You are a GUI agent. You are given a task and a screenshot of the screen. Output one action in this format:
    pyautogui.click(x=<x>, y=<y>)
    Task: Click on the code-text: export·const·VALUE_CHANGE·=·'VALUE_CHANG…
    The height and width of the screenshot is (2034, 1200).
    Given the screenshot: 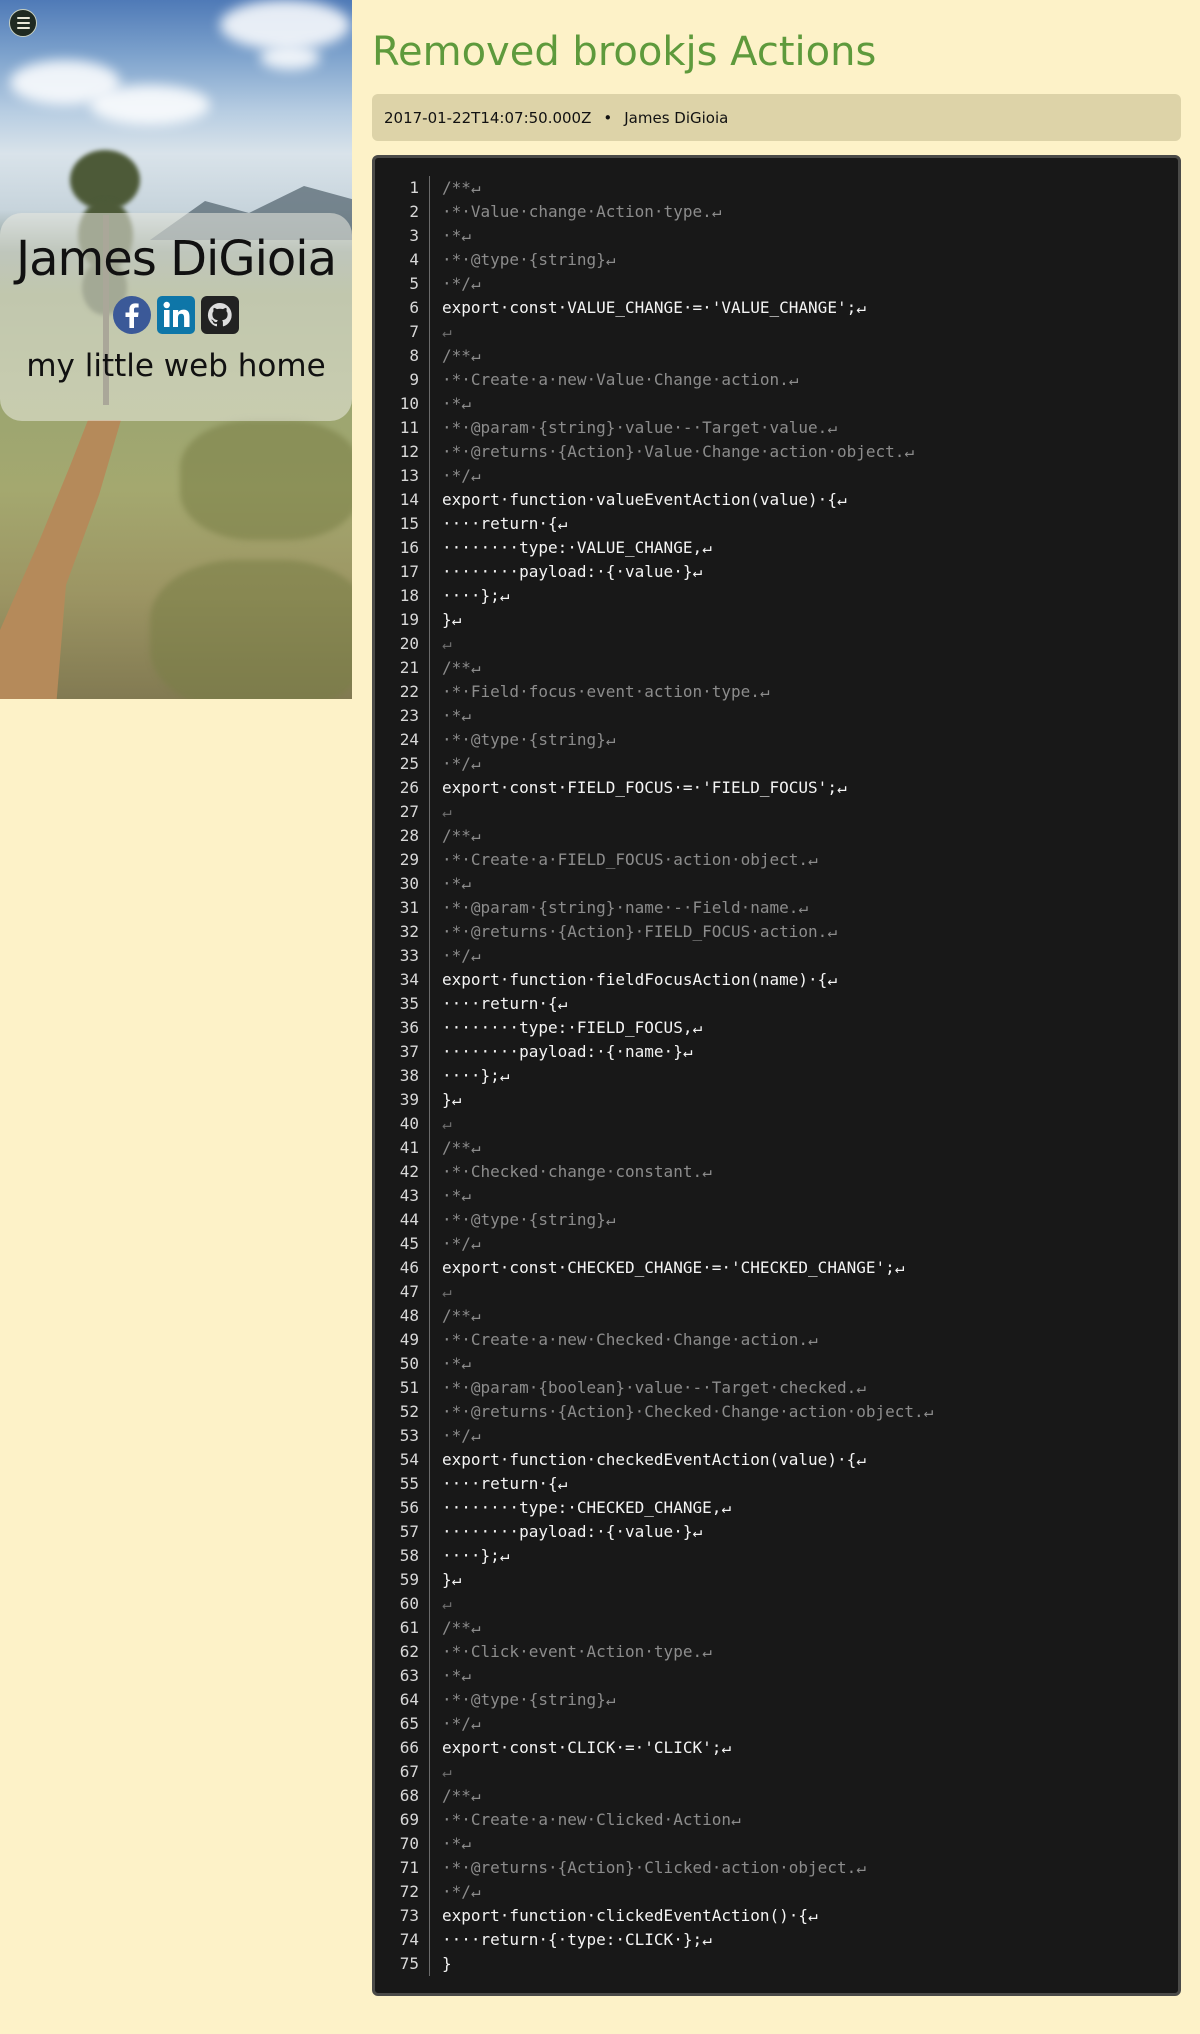 What is the action you would take?
    pyautogui.click(x=654, y=307)
    